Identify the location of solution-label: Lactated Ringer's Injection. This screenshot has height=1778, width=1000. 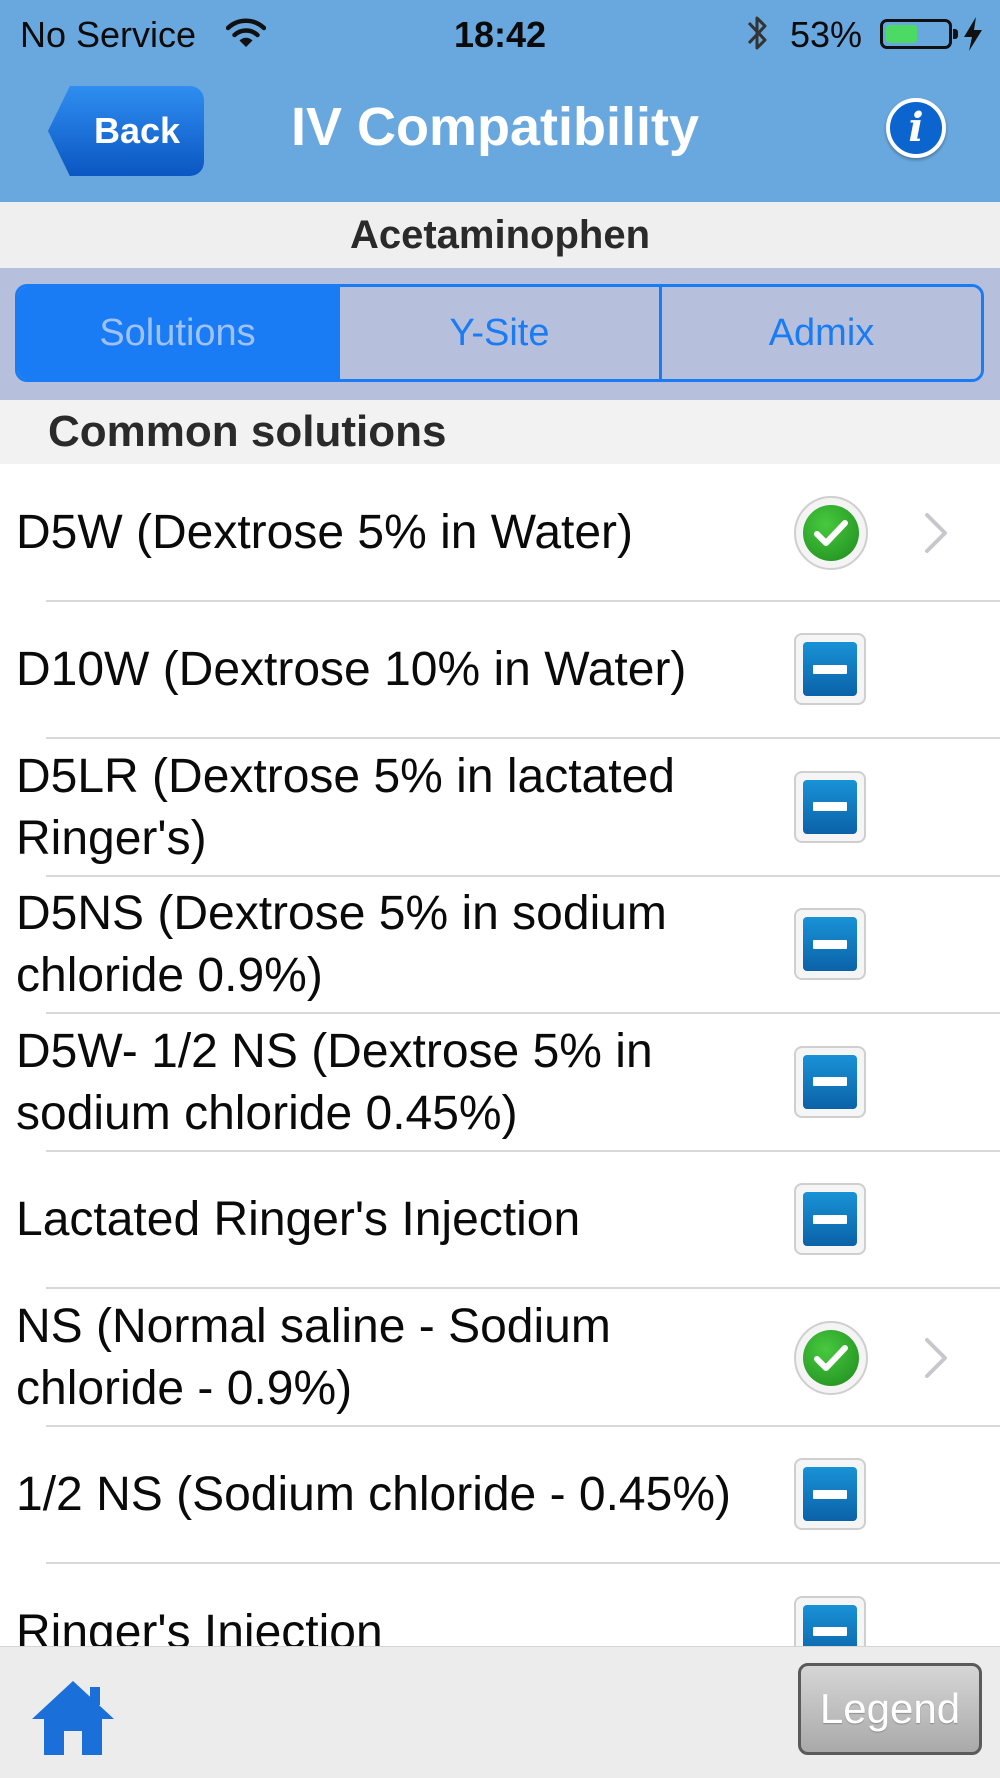
(298, 1220).